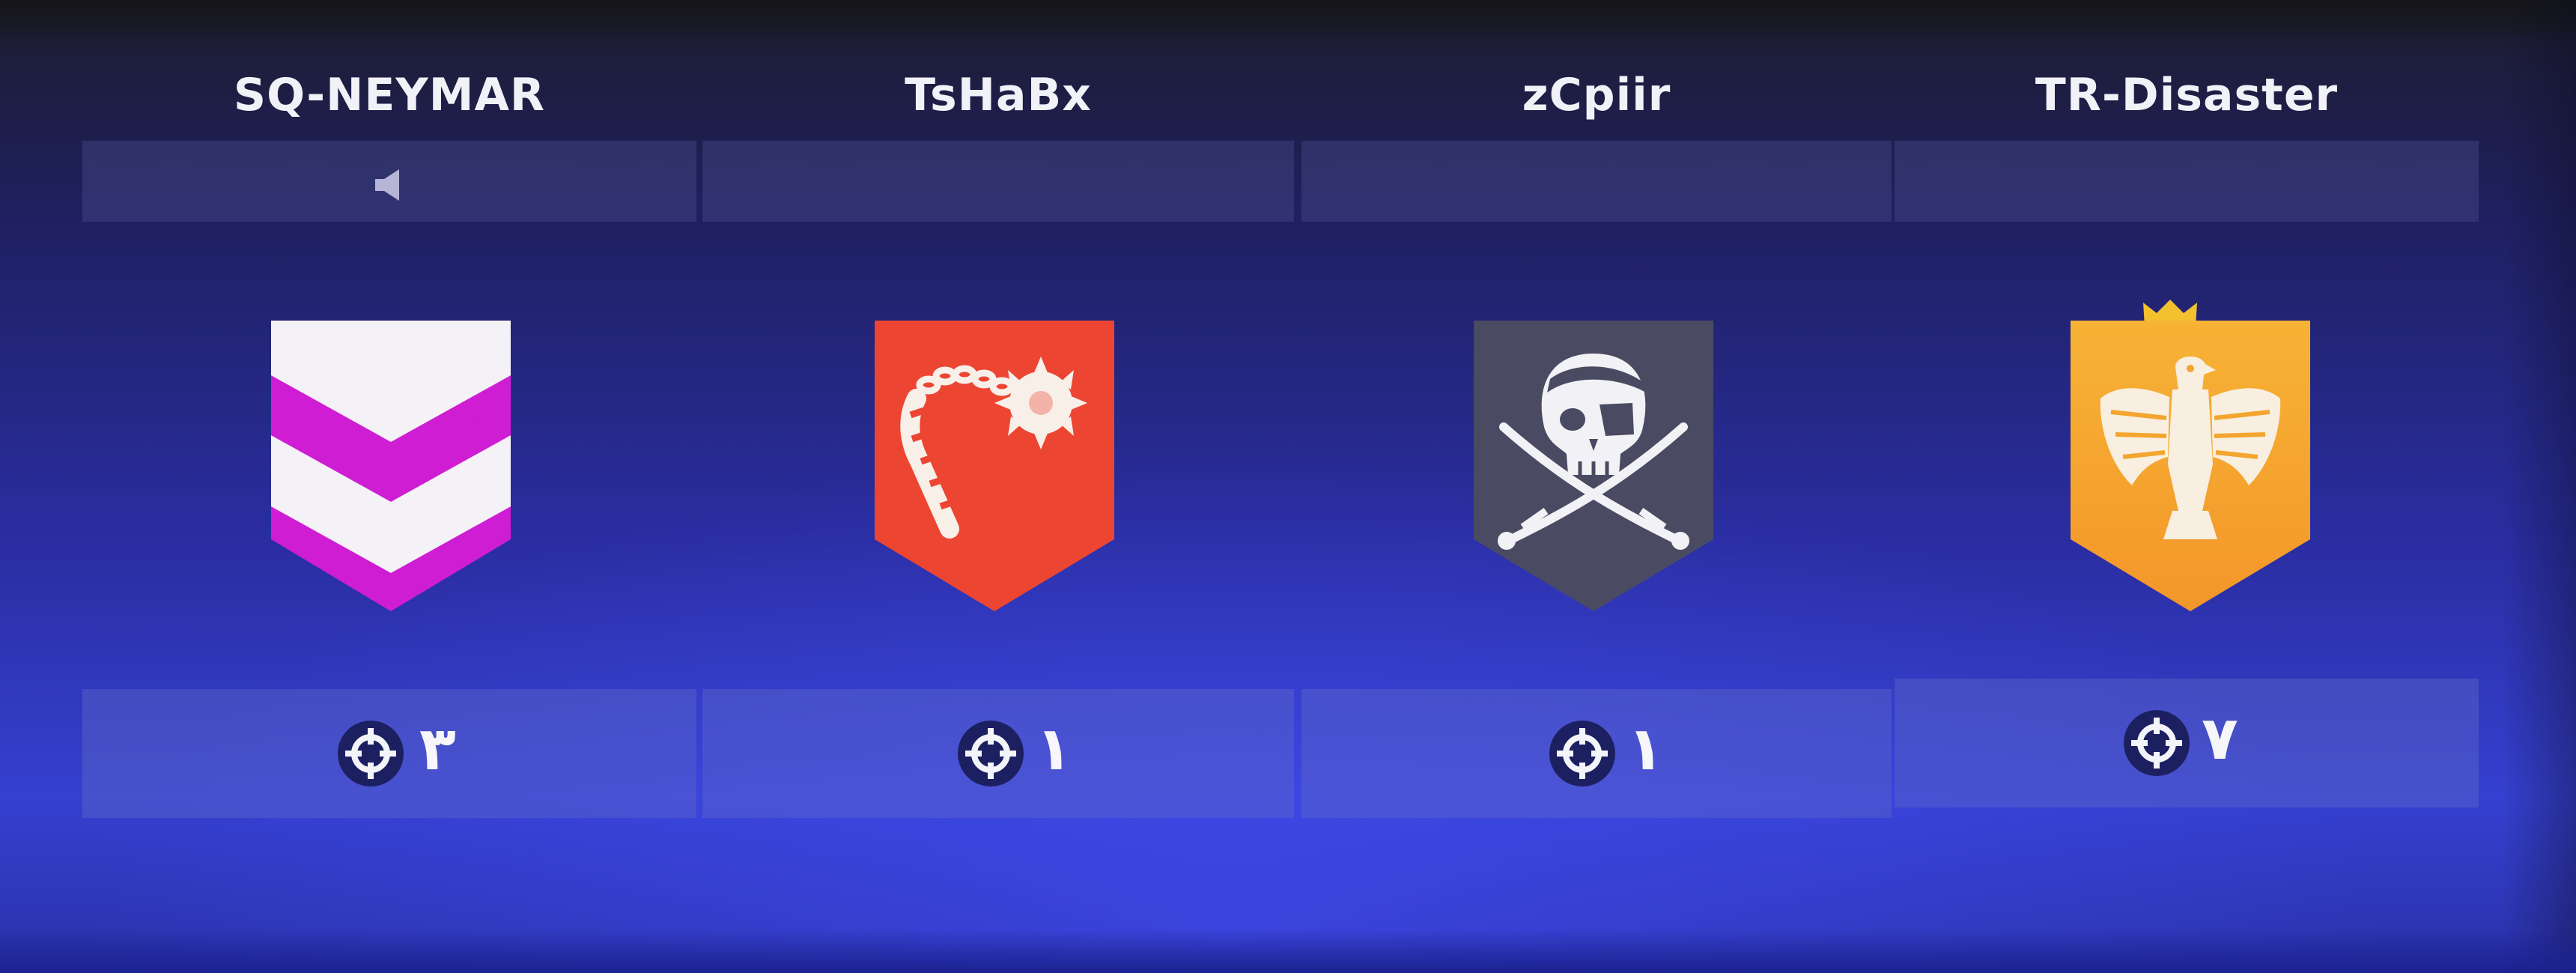 The image size is (2576, 973). I want to click on eagle-icon, so click(2190, 466).